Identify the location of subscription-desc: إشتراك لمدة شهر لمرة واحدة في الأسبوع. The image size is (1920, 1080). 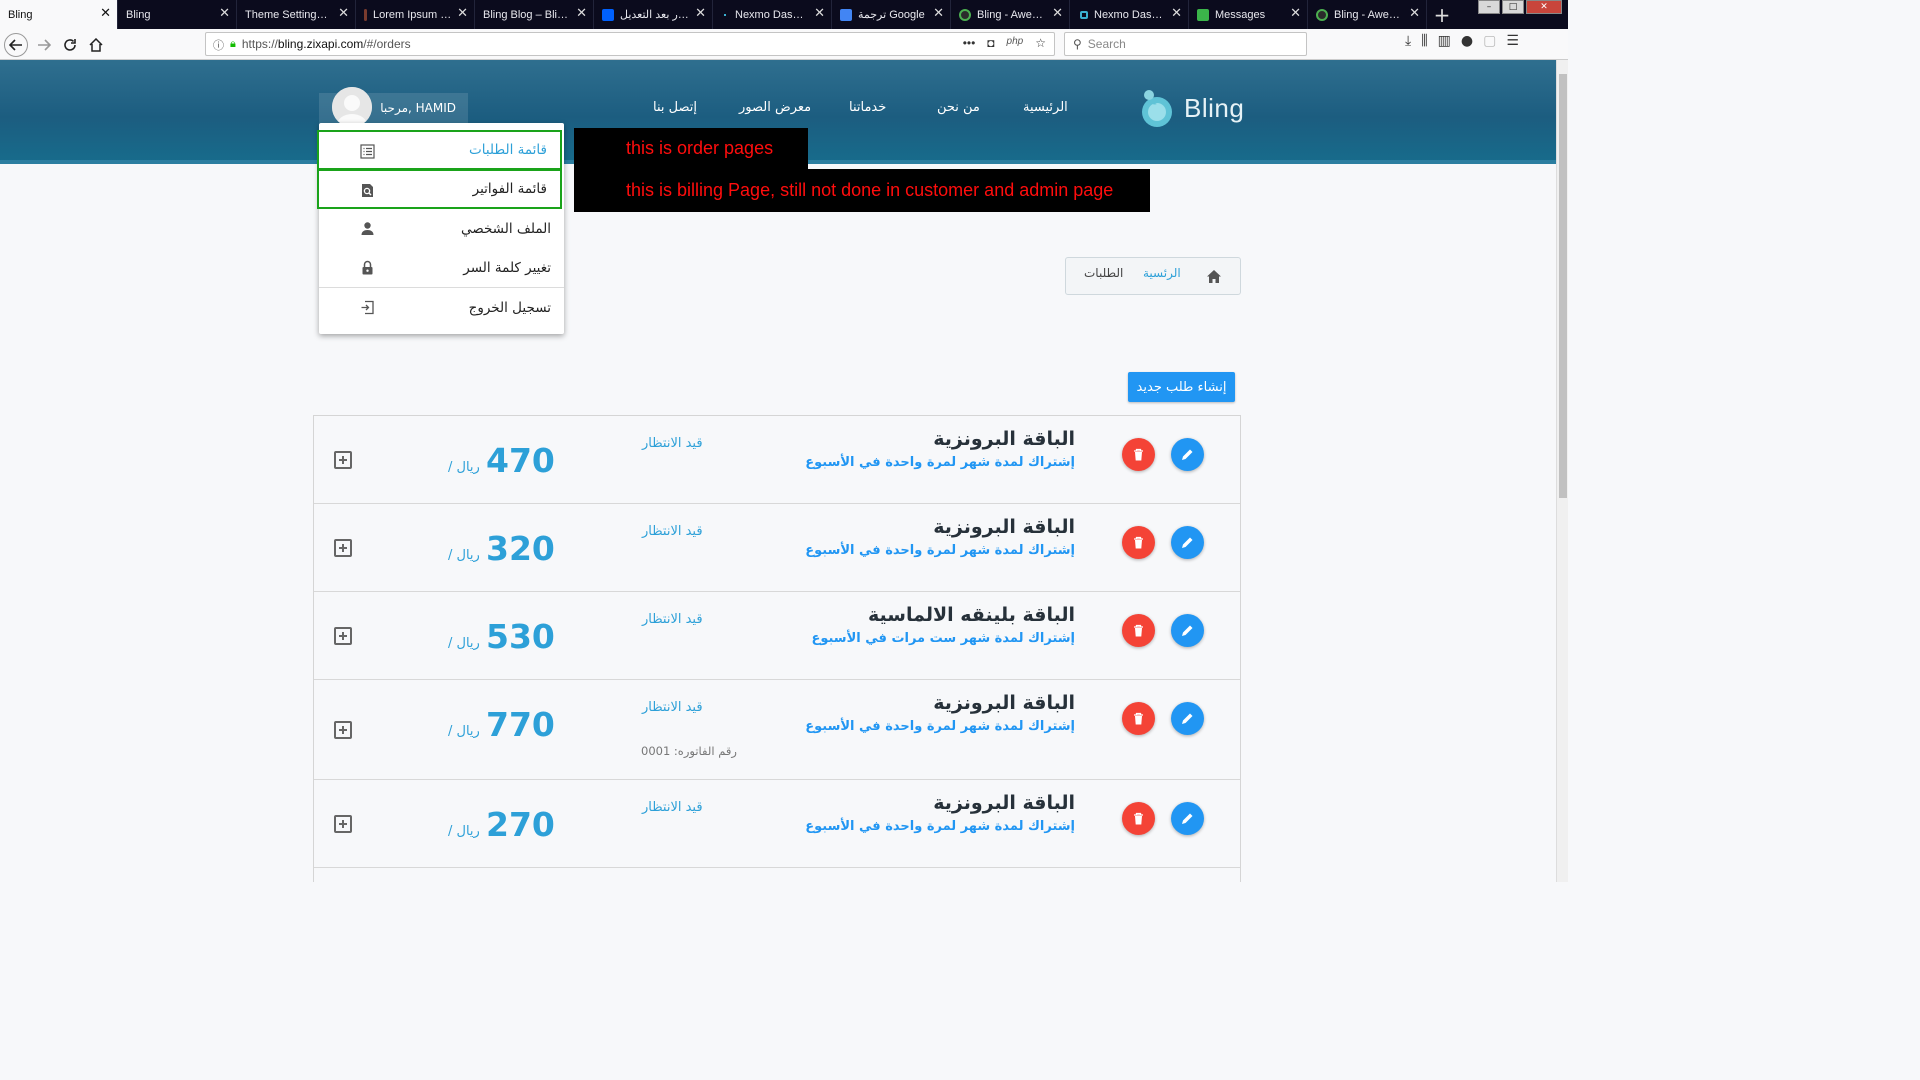
(940, 550).